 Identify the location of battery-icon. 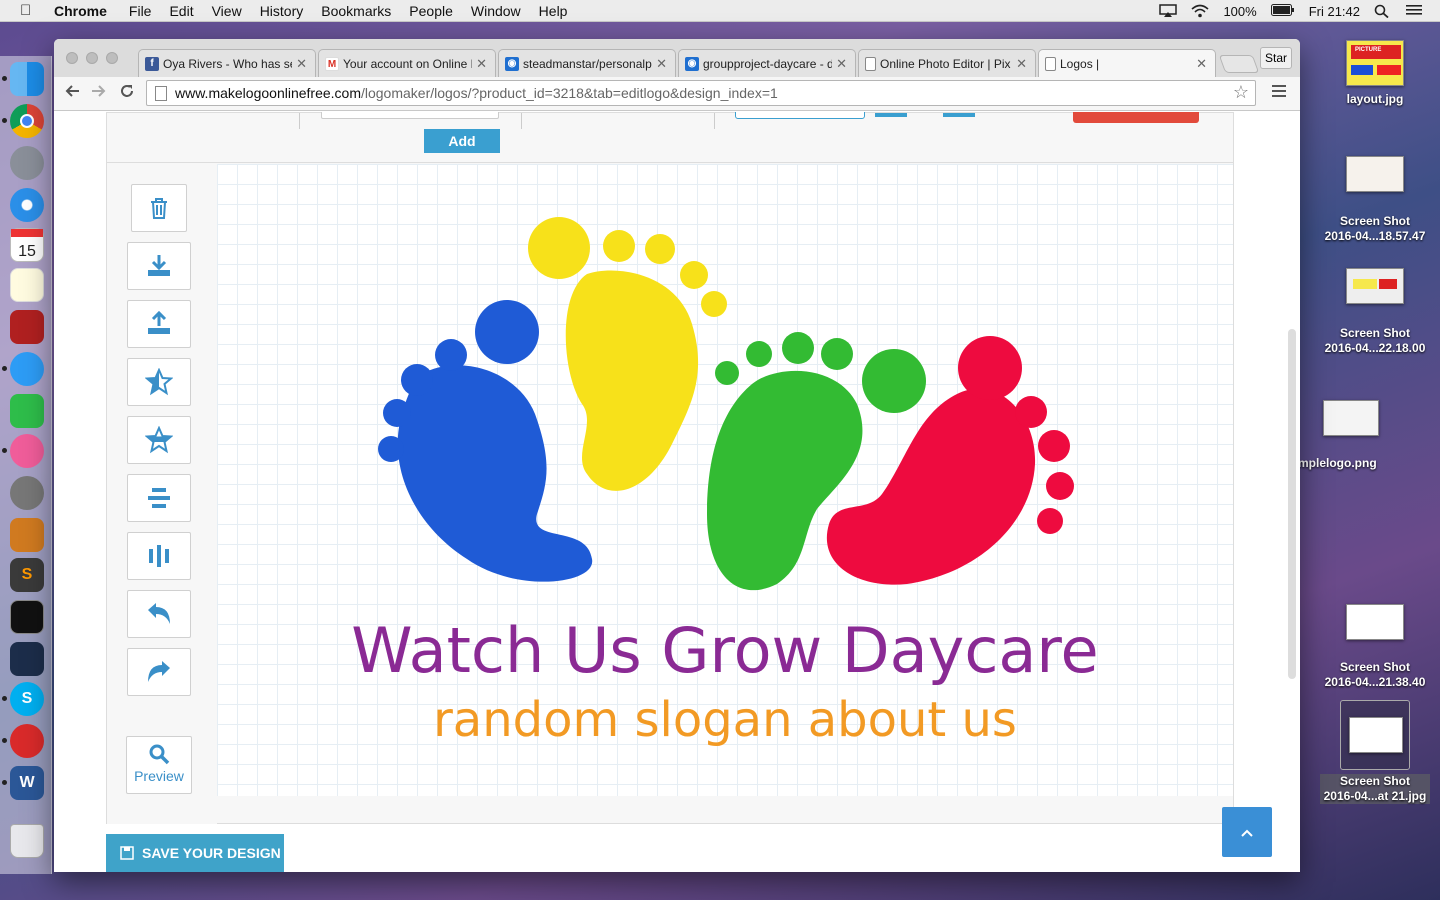
(1282, 11).